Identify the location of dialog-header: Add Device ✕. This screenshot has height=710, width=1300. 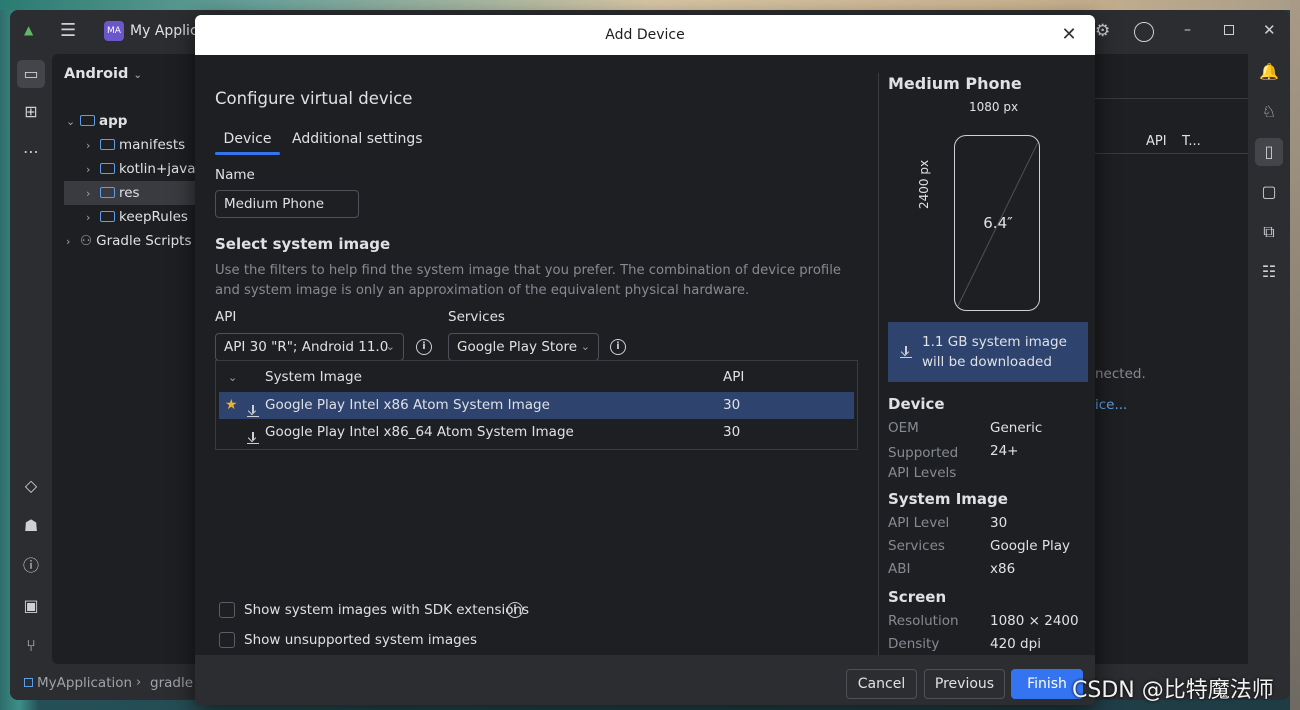
(645, 35).